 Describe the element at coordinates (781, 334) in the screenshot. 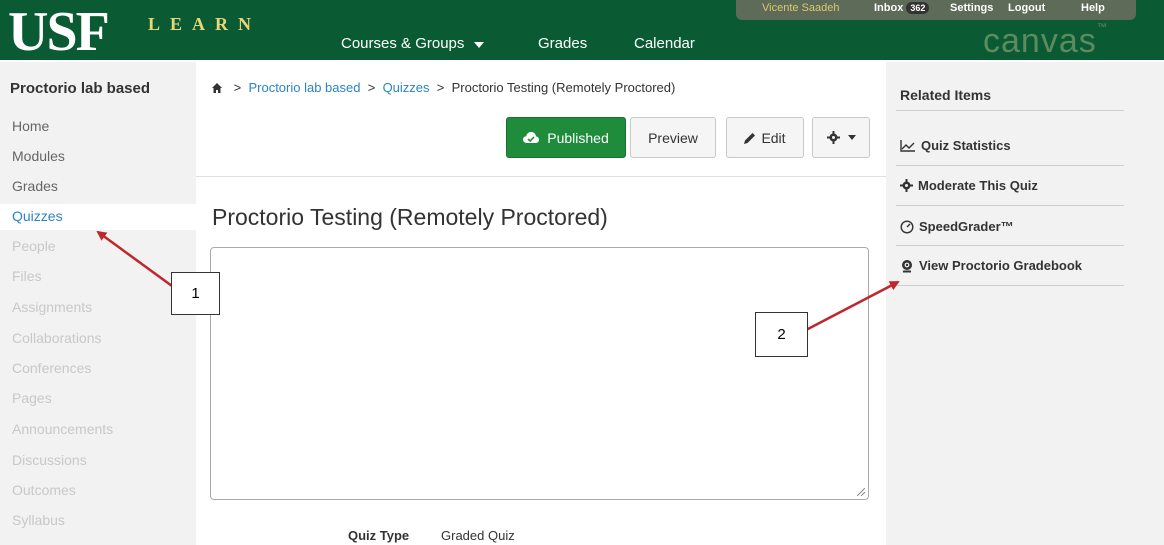

I see `callout-2: 2` at that location.